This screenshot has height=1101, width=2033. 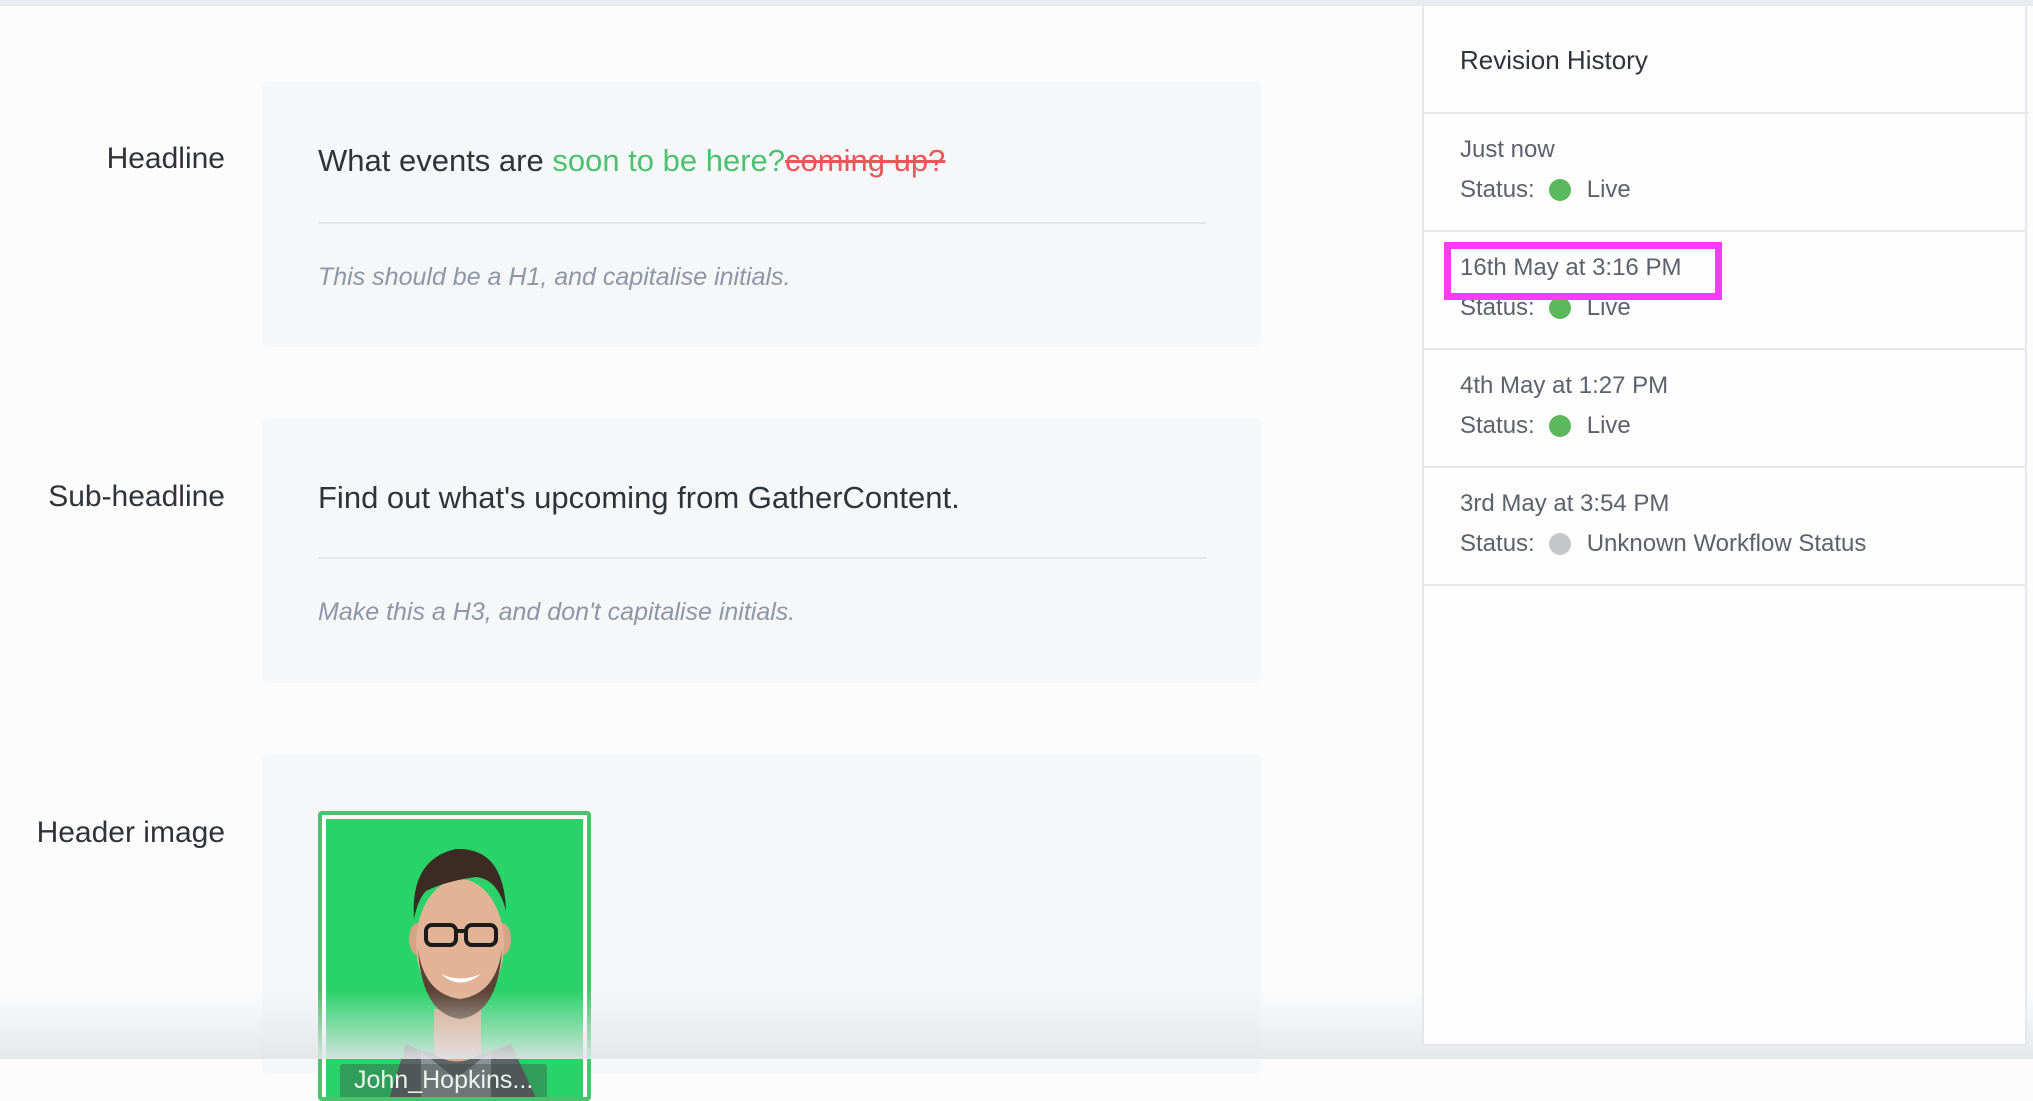 I want to click on revision-item: 4th May at 1:27 PM Status: Live, so click(x=1725, y=409).